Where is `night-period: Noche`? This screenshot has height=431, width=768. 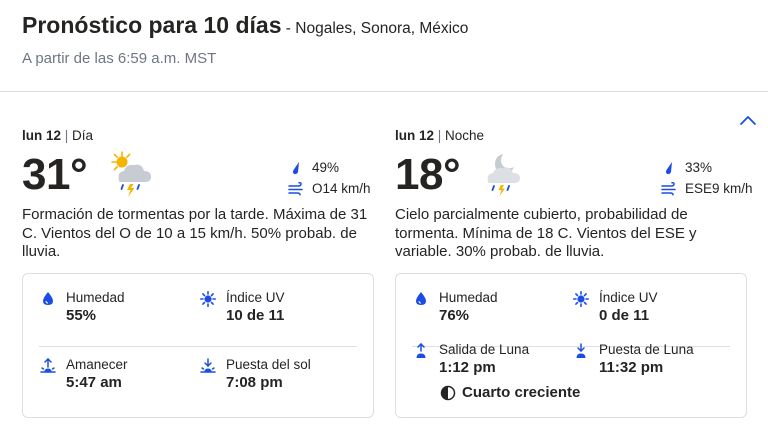
night-period: Noche is located at coordinates (465, 135).